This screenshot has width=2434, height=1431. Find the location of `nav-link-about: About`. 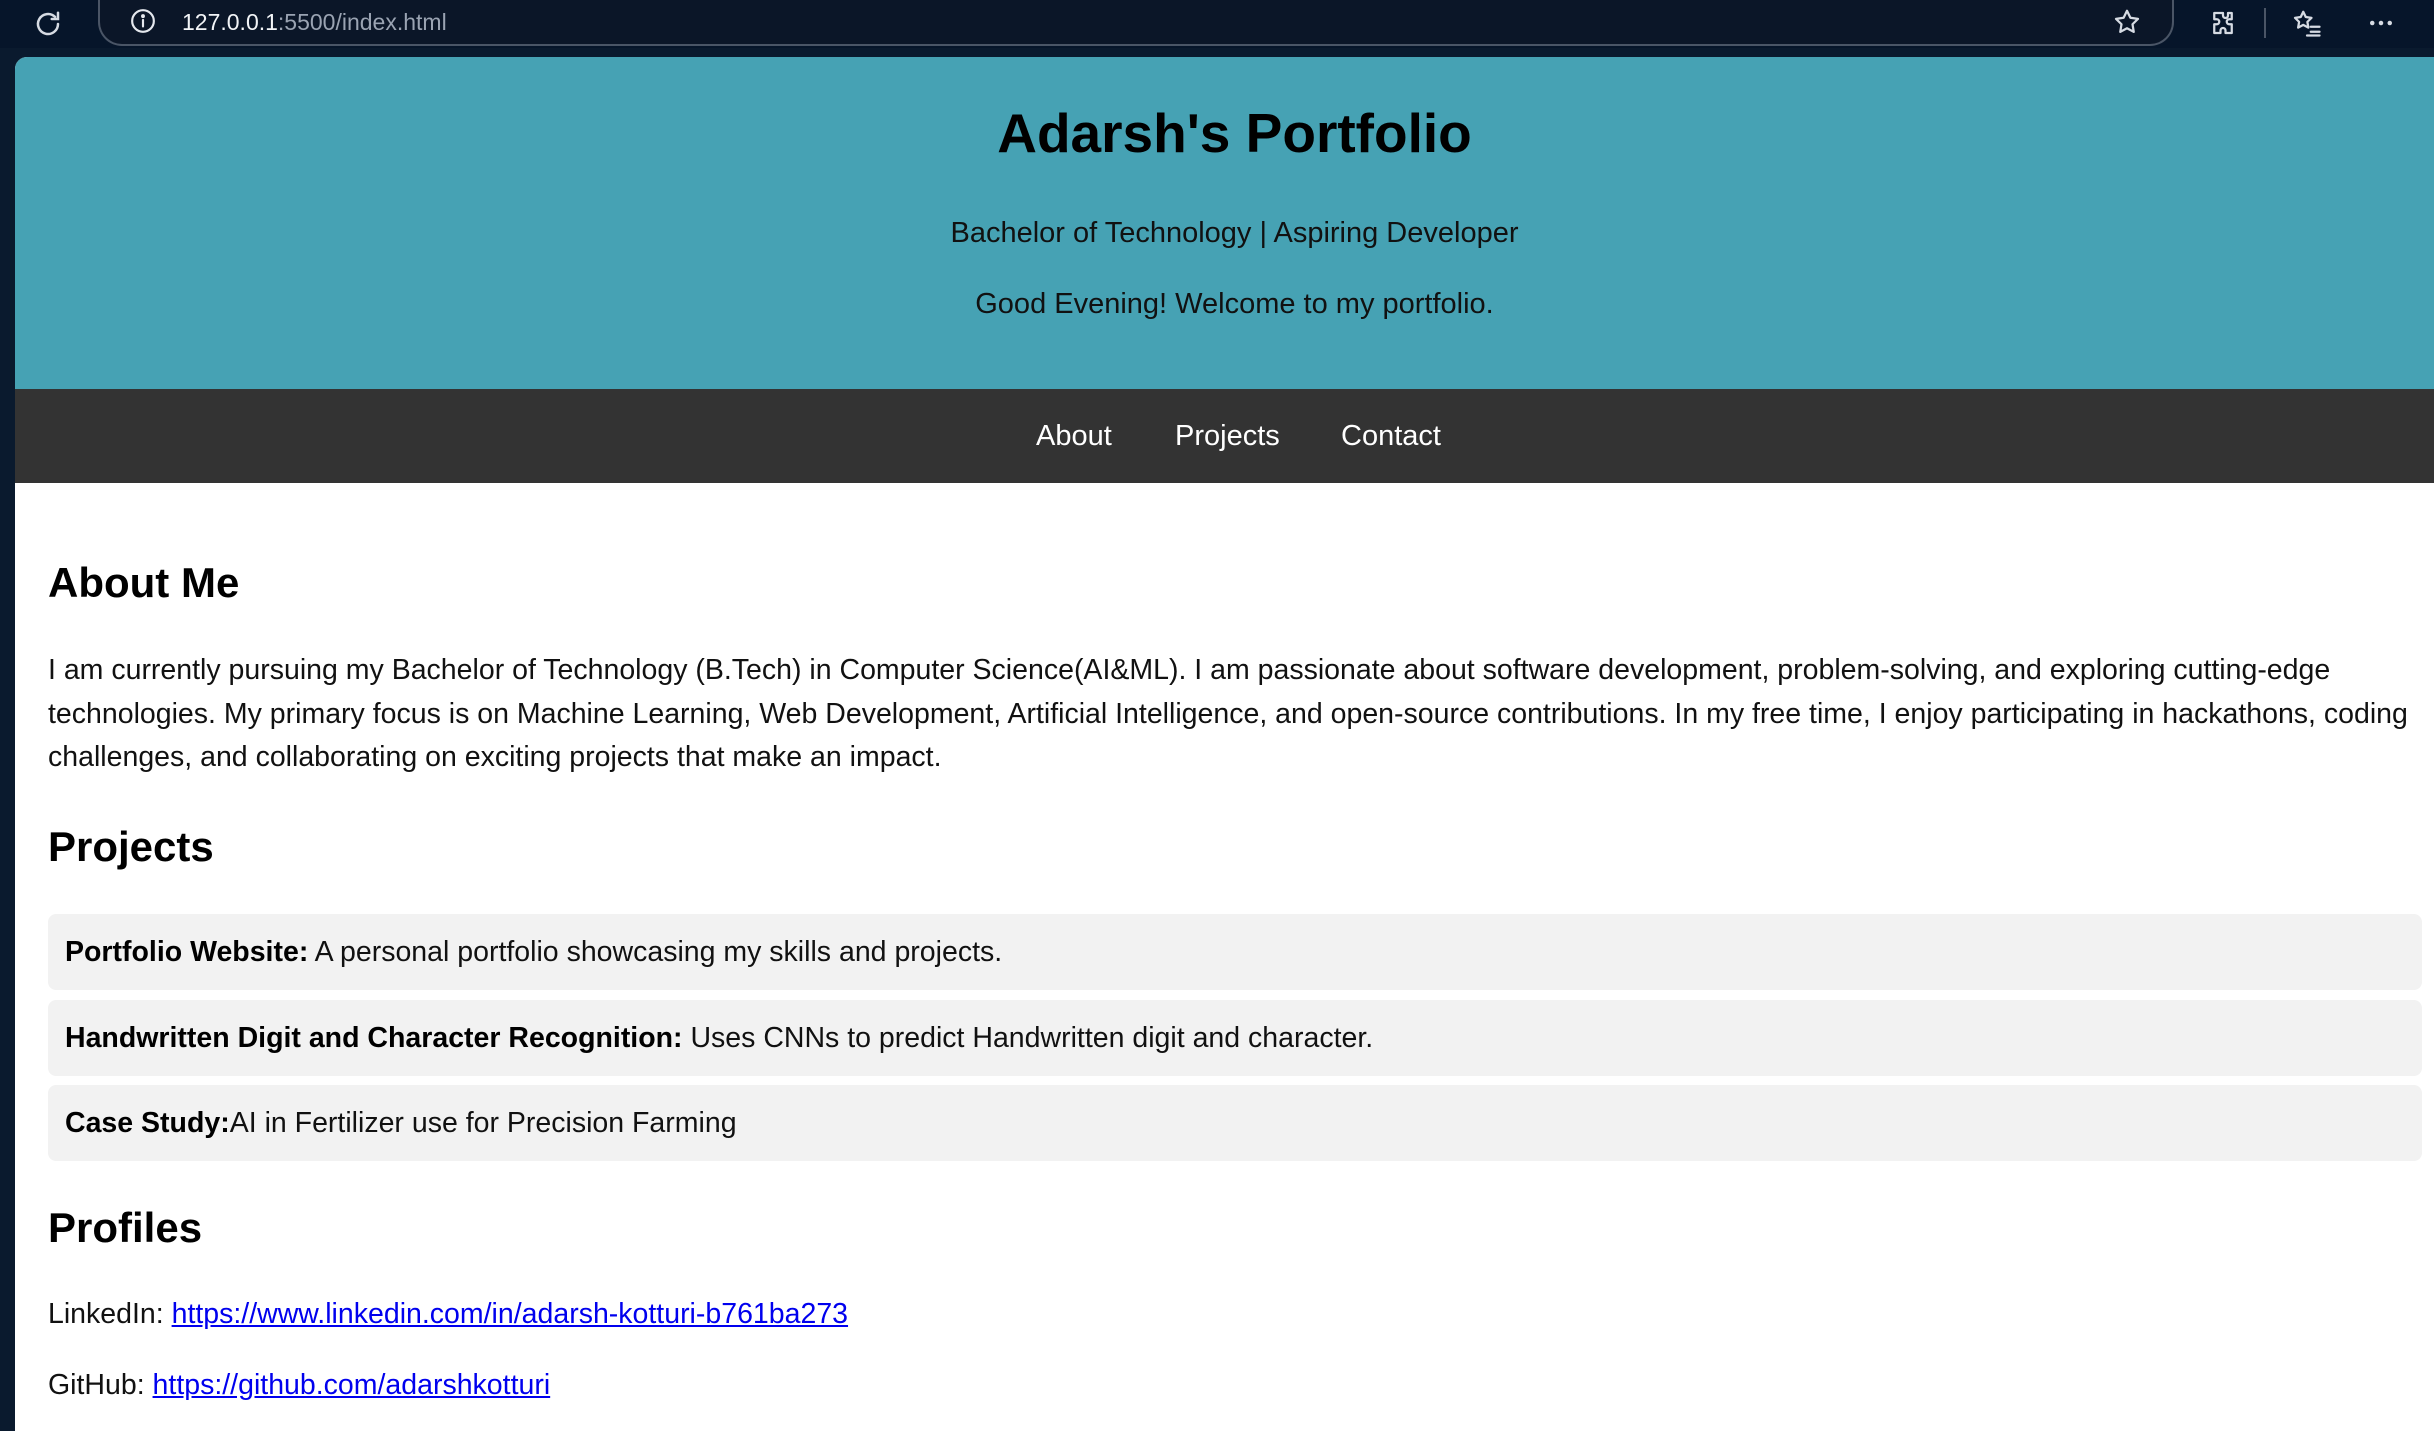

nav-link-about: About is located at coordinates (1074, 436).